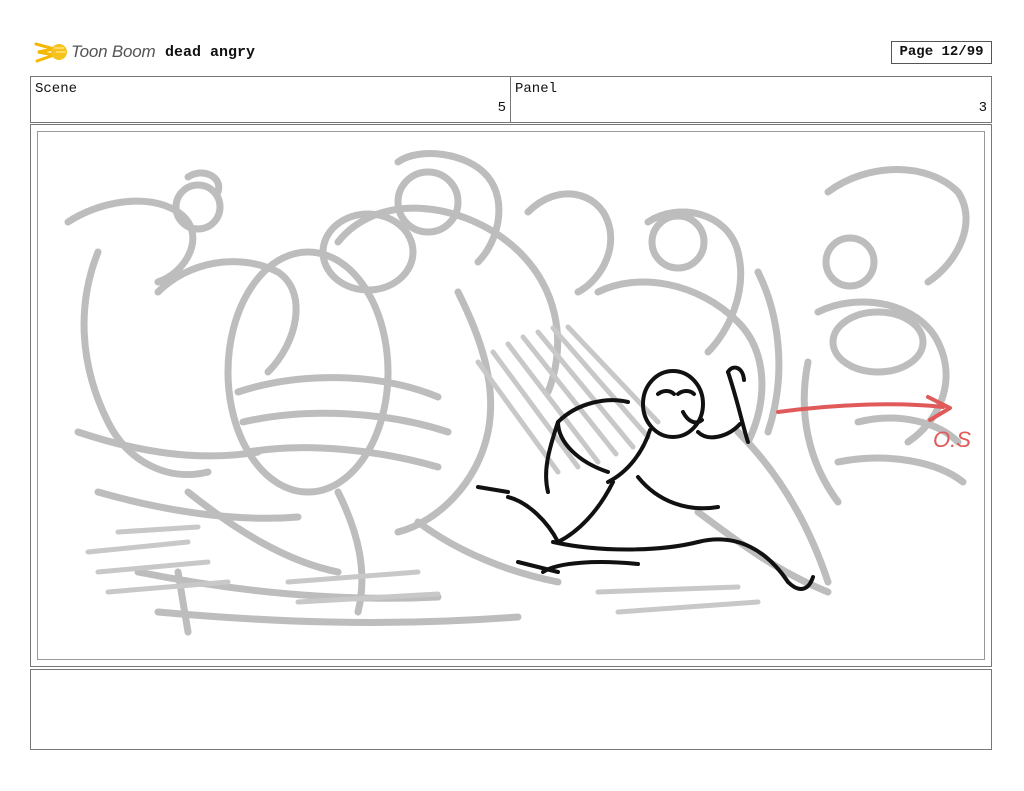 This screenshot has width=1024, height=791. What do you see at coordinates (511, 52) in the screenshot?
I see `storyboard-header: Toon Boom dead angry Page 12/99` at bounding box center [511, 52].